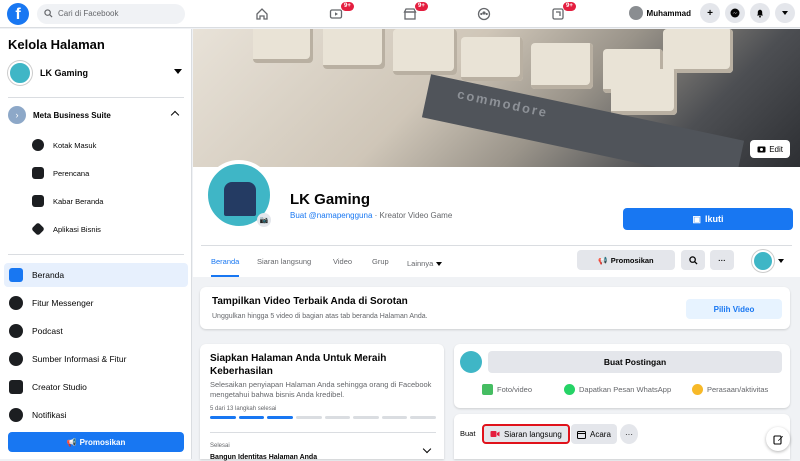 This screenshot has height=461, width=800. What do you see at coordinates (310, 301) in the screenshot?
I see `featured-title: Tampilkan Video Terbaik Anda di Sorotan` at bounding box center [310, 301].